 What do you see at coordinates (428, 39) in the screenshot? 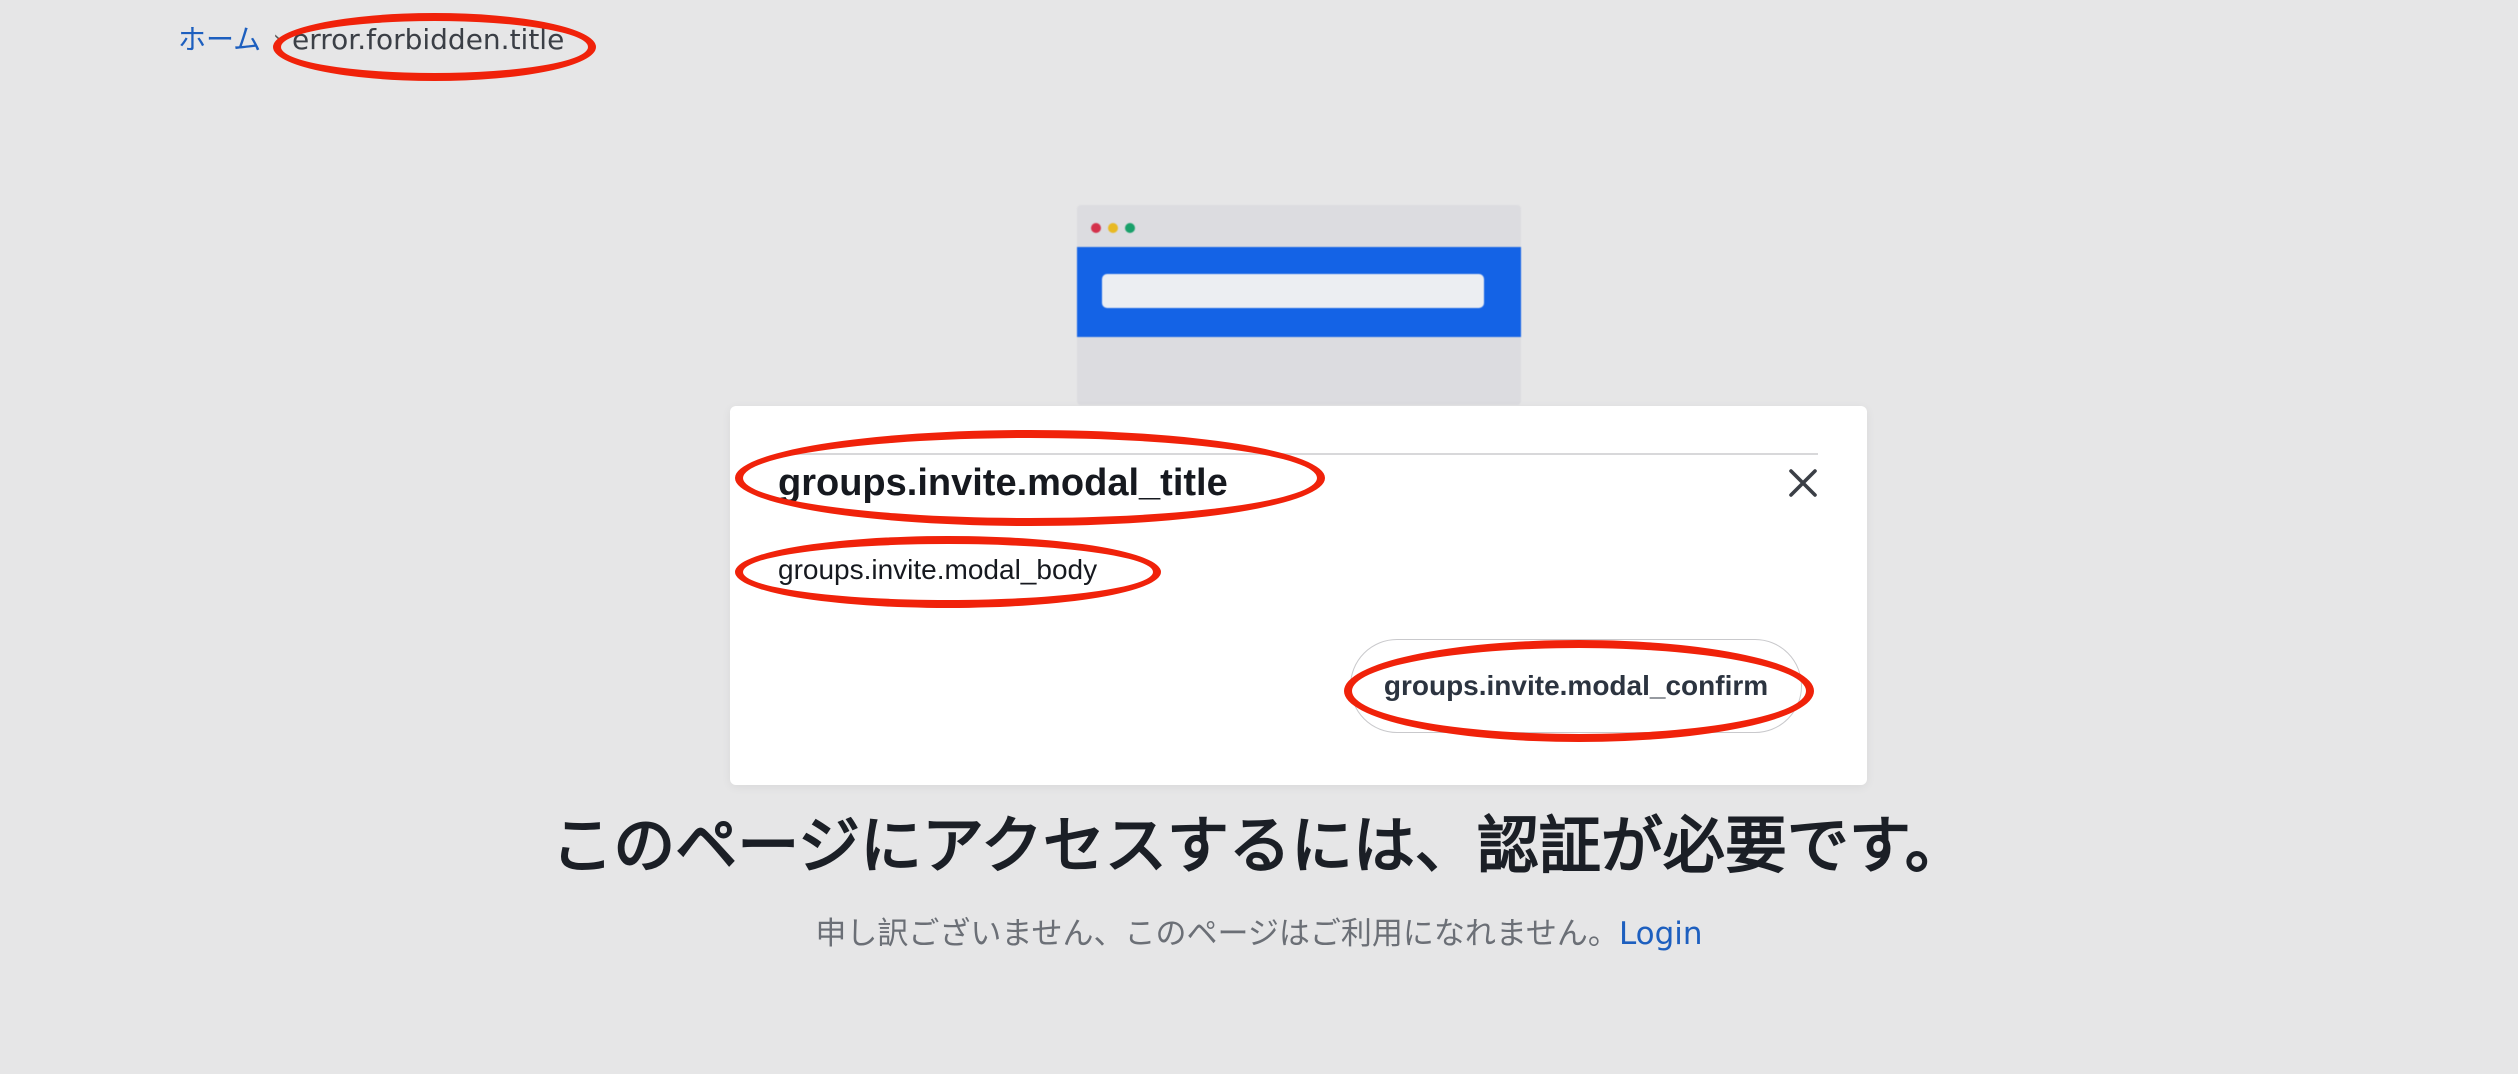
I see `breadcrumb-current: error.forbidden.title` at bounding box center [428, 39].